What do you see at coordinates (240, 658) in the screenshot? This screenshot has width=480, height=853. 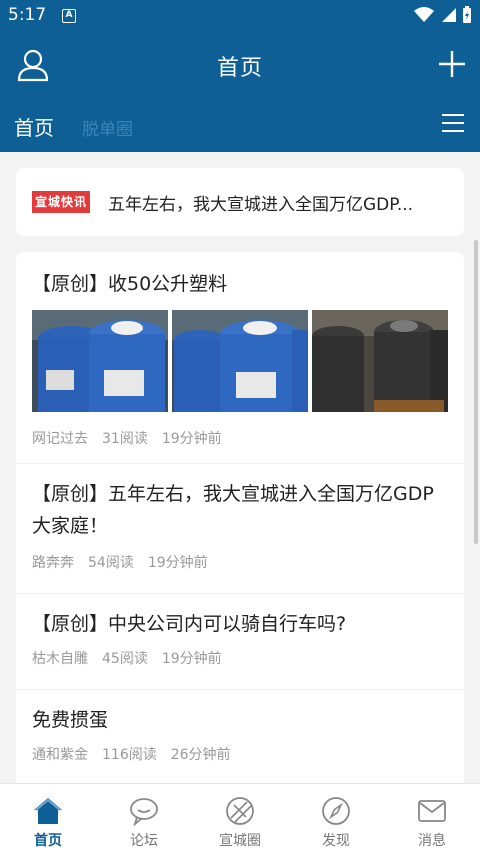 I see `feed-item-meta: 枯木自雕 45阅读 19分钟前` at bounding box center [240, 658].